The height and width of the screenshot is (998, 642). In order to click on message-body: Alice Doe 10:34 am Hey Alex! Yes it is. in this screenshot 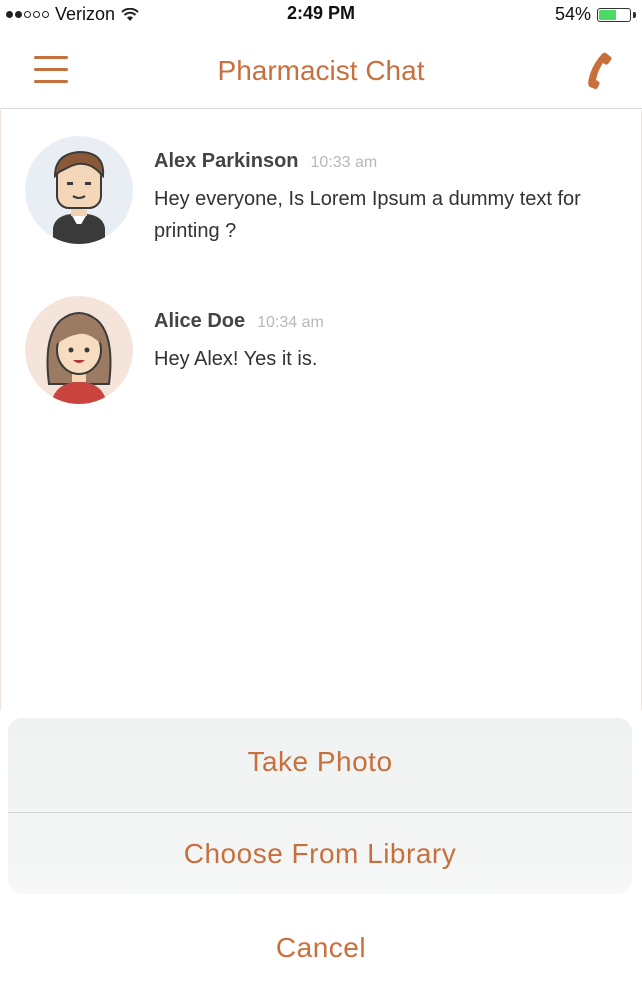, I will do `click(374, 342)`.